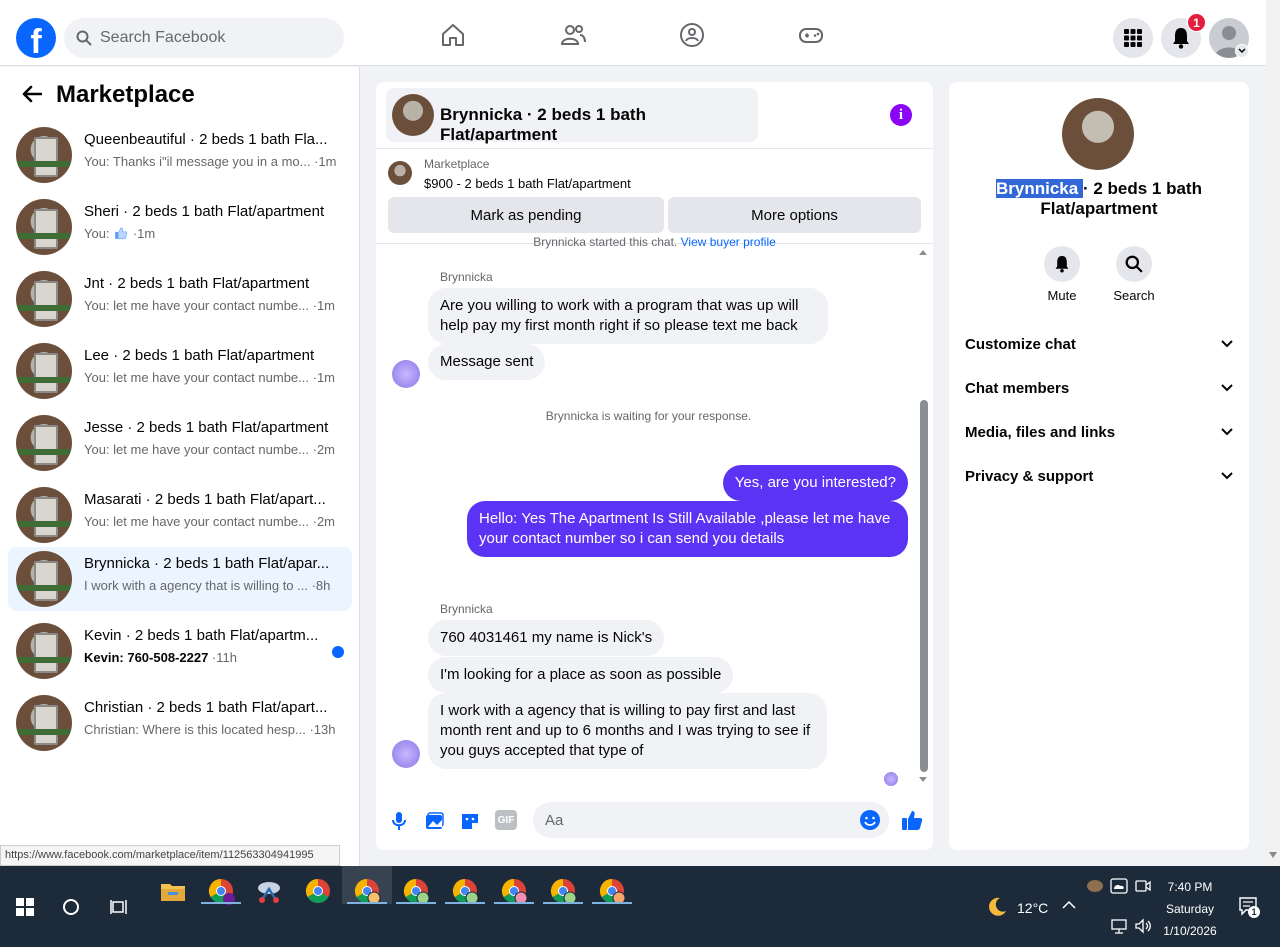  What do you see at coordinates (1062, 264) in the screenshot?
I see `mute-button` at bounding box center [1062, 264].